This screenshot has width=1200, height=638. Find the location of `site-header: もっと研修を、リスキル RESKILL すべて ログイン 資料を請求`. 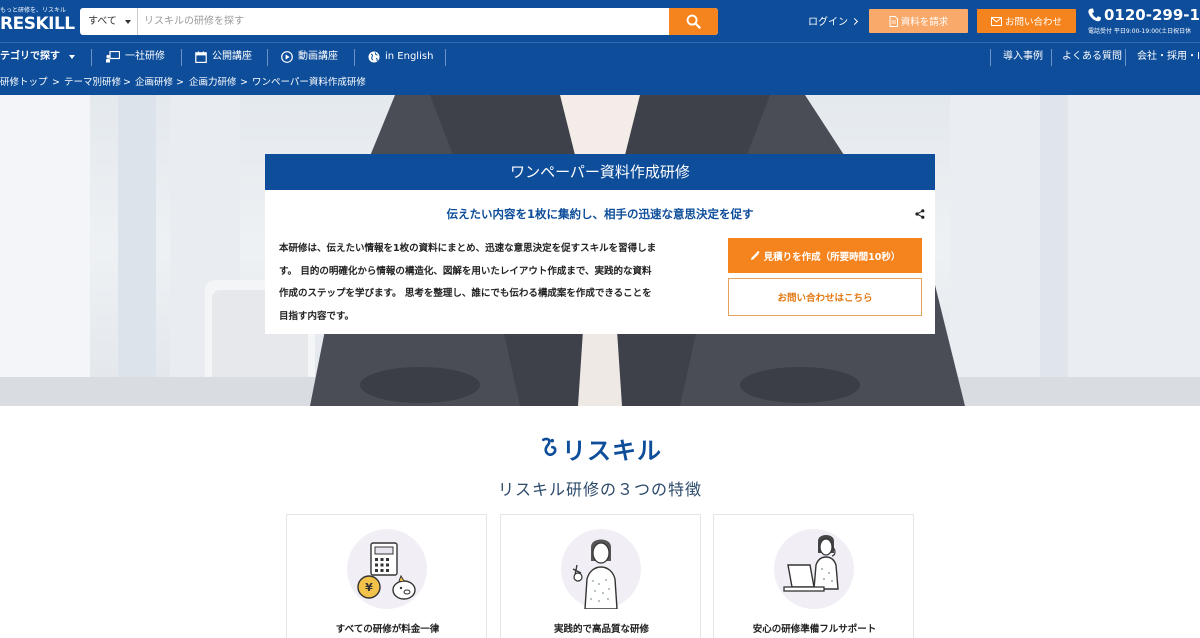

site-header: もっと研修を、リスキル RESKILL すべて ログイン 資料を請求 is located at coordinates (600, 21).